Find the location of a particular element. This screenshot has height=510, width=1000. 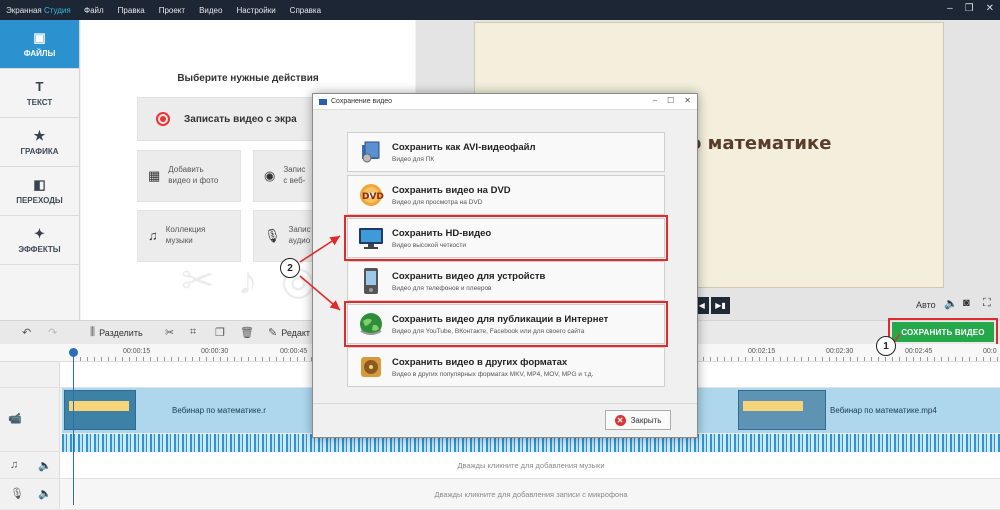

save-video-button: СОХРАНИТЬ ВИДЕО is located at coordinates (943, 332).